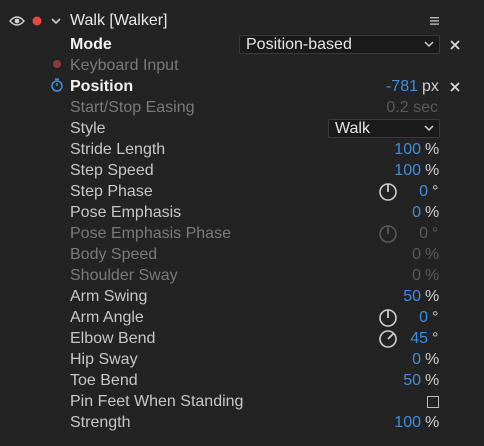 This screenshot has width=484, height=446. I want to click on pose-emphasis-phase-value: 0, so click(423, 233).